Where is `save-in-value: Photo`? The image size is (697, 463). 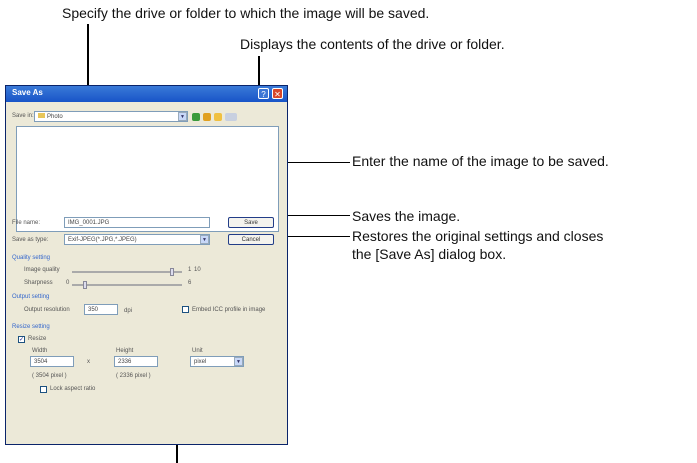 save-in-value: Photo is located at coordinates (55, 117).